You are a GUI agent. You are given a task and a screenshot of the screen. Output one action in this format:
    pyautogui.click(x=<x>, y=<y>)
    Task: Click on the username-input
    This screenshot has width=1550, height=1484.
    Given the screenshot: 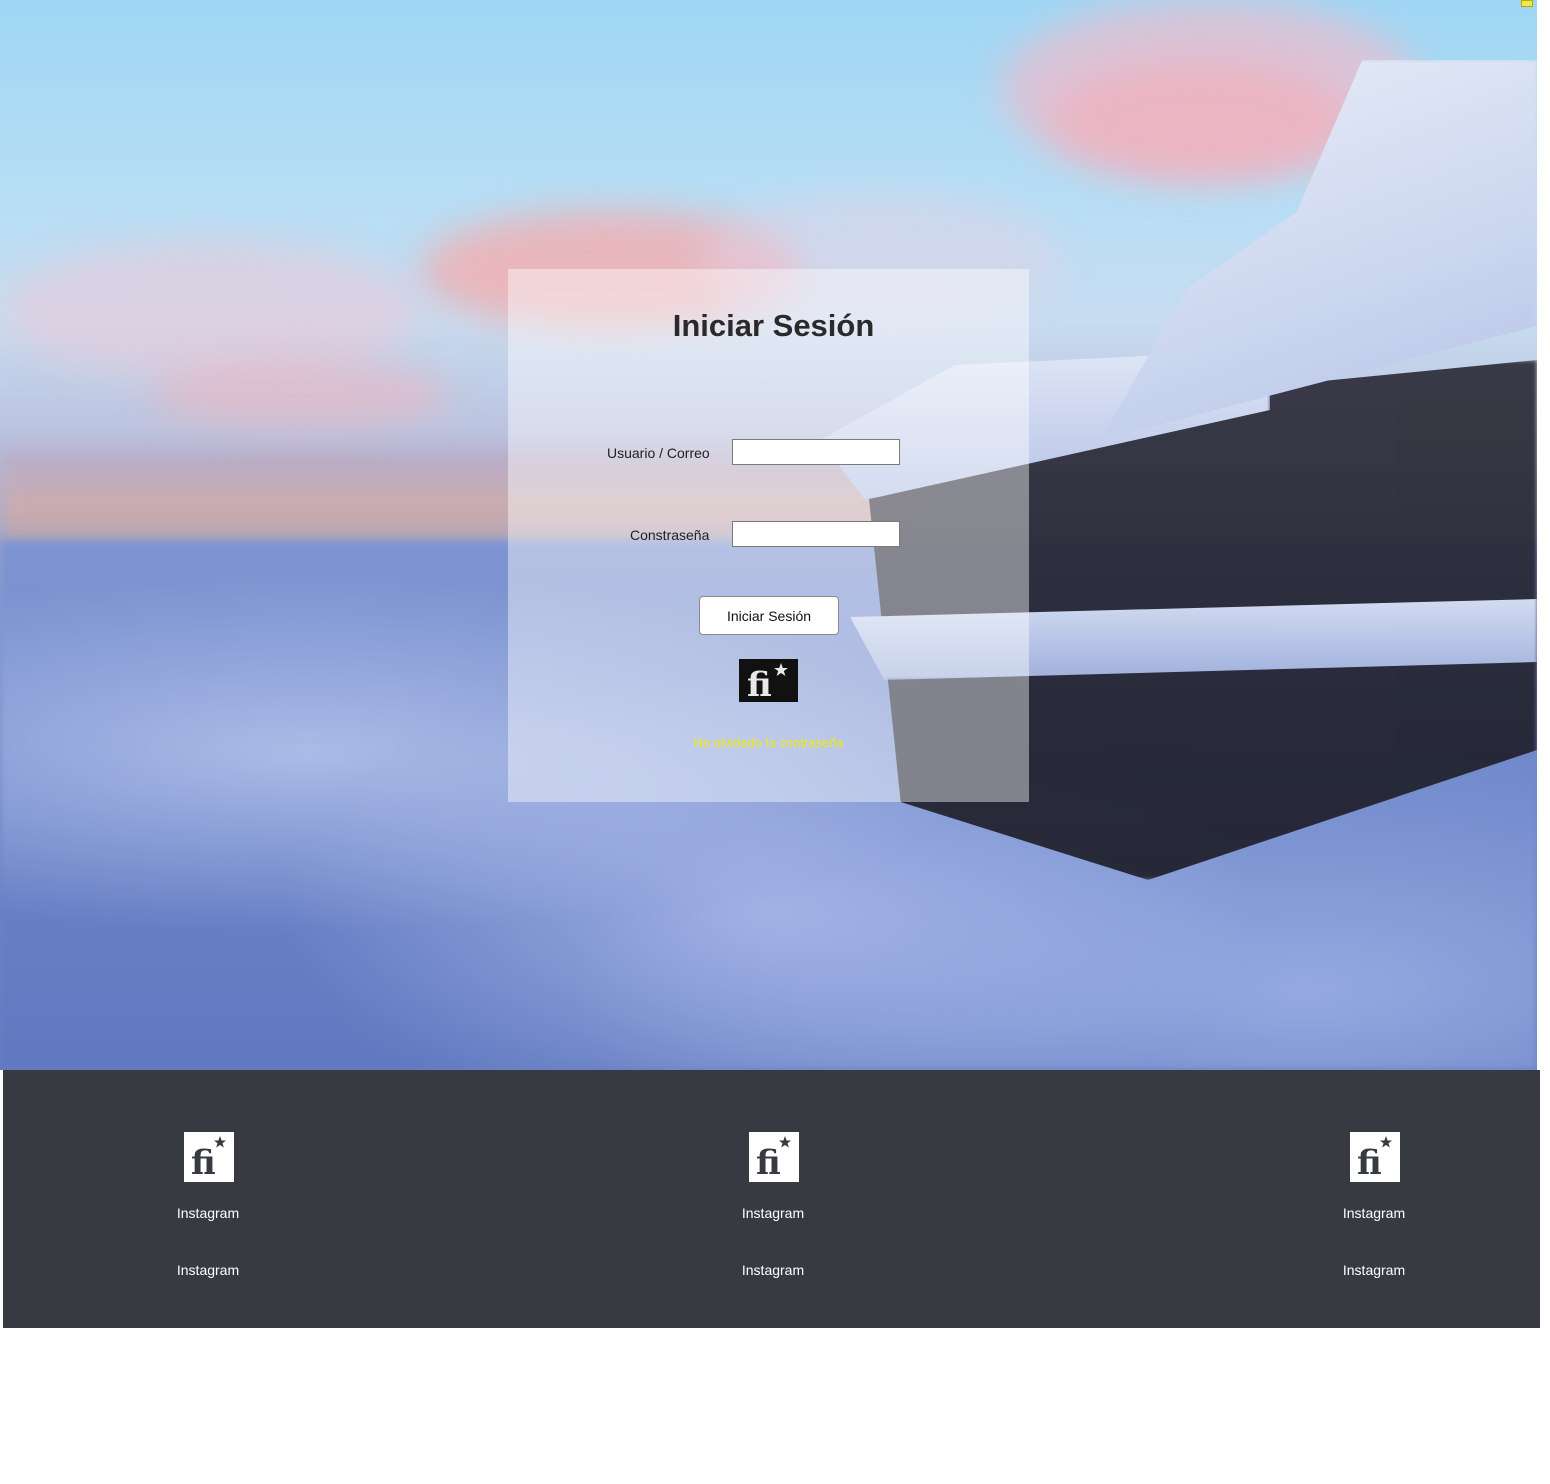 What is the action you would take?
    pyautogui.click(x=816, y=452)
    